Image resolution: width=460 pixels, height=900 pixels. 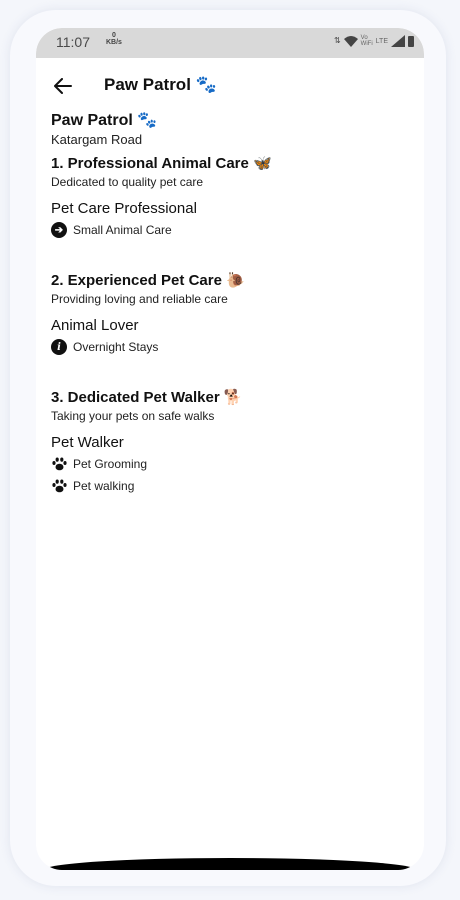 What do you see at coordinates (87, 442) in the screenshot?
I see `service-role: Pet Walker` at bounding box center [87, 442].